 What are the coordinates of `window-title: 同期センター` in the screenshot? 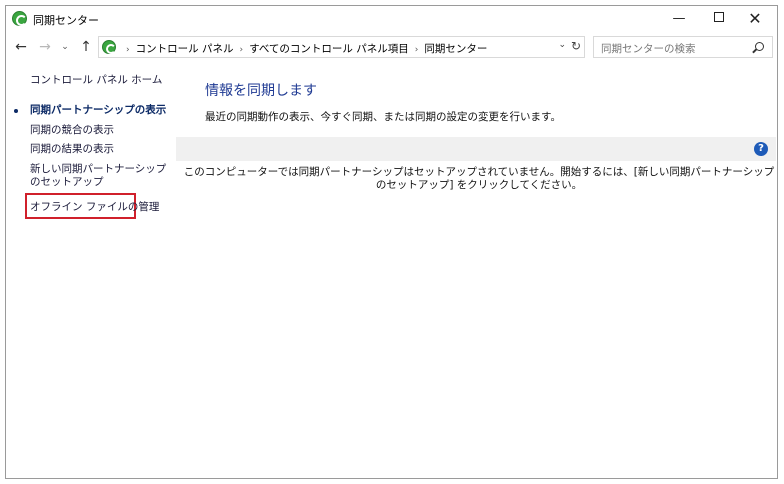 It's located at (66, 20).